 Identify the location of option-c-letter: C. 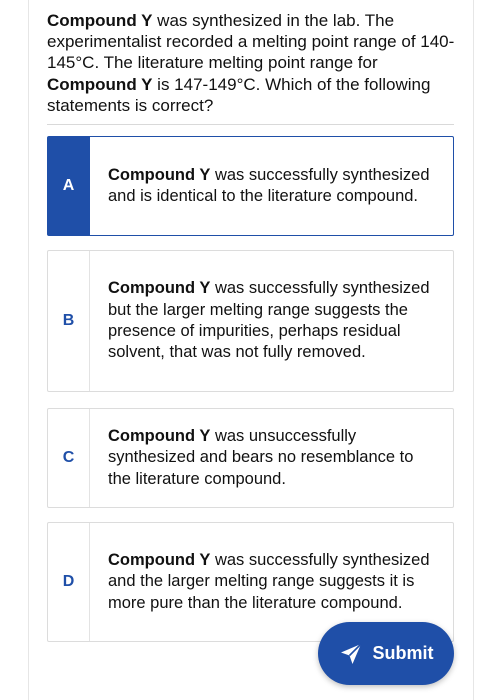
(68, 457).